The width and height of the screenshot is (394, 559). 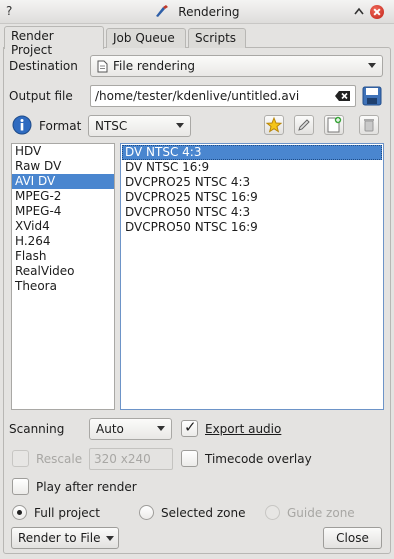 What do you see at coordinates (59, 538) in the screenshot?
I see `render-button-label: Render to File` at bounding box center [59, 538].